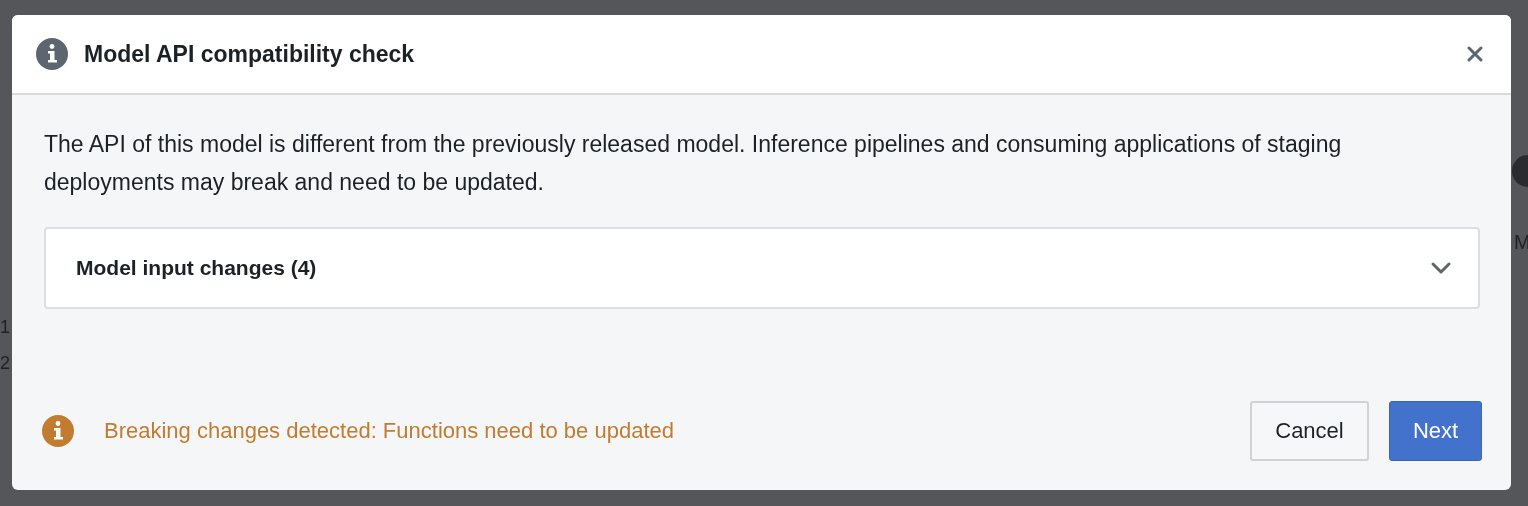 Image resolution: width=1528 pixels, height=506 pixels. Describe the element at coordinates (389, 431) in the screenshot. I see `warning-message: Breaking changes detected: Functions need to be updated` at that location.